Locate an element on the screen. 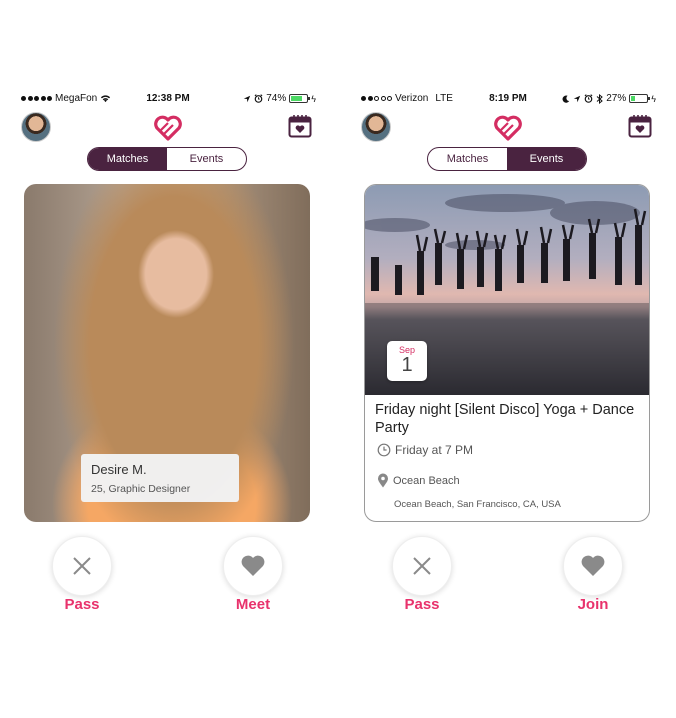 This screenshot has height=718, width=676. event-address: Ocean Beach, San Francisco, CA, USA is located at coordinates (477, 504).